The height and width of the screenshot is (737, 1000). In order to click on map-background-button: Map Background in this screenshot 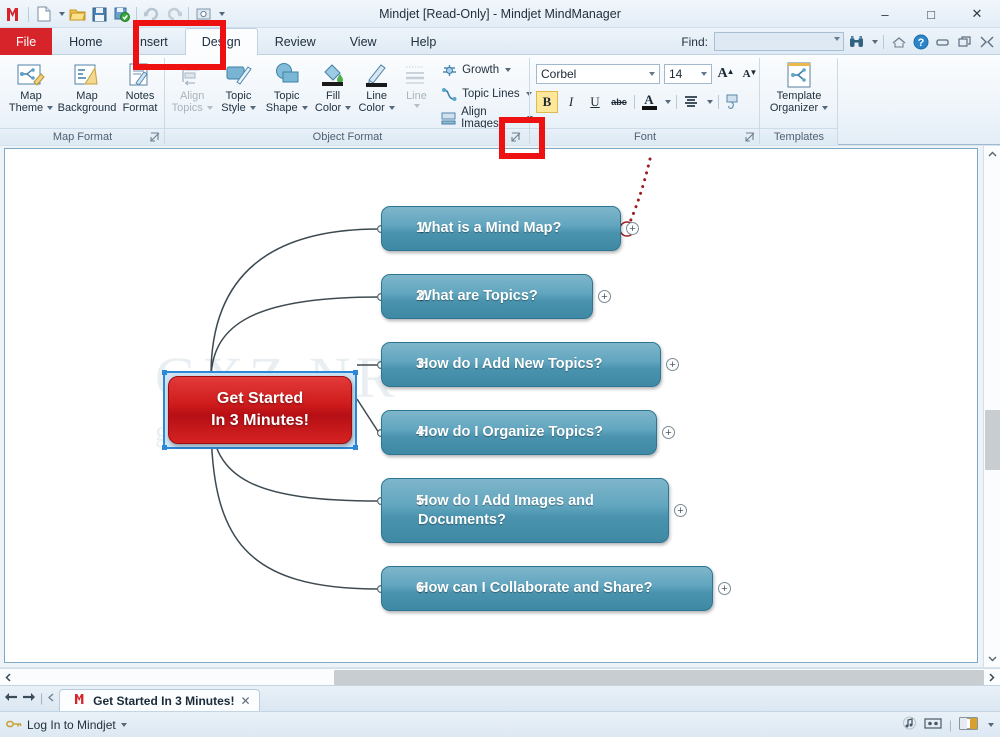, I will do `click(87, 92)`.